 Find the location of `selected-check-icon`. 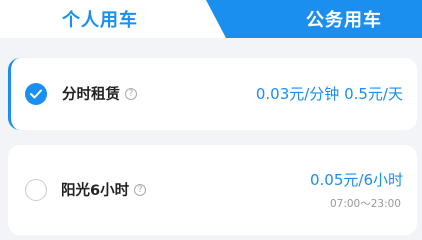

selected-check-icon is located at coordinates (36, 94).